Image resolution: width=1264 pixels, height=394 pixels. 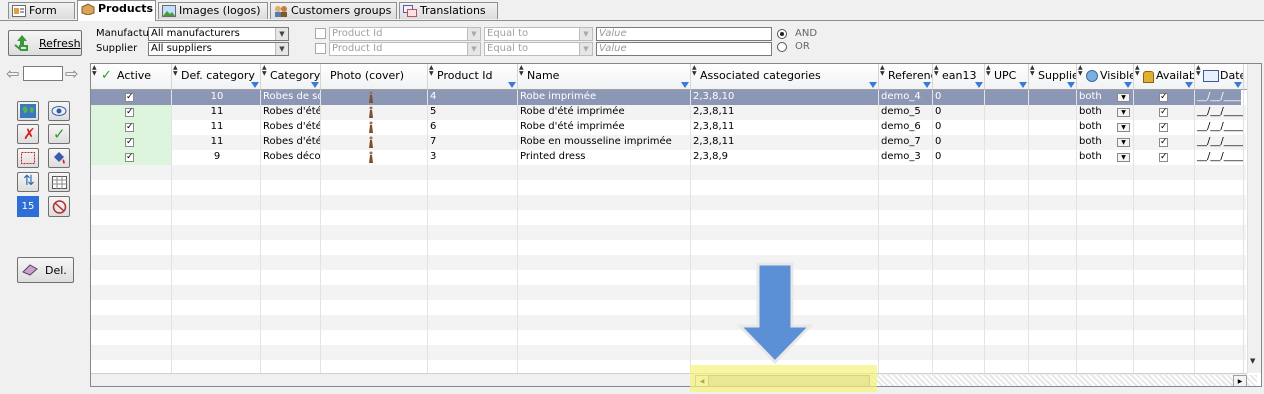 What do you see at coordinates (684, 34) in the screenshot?
I see `filter-1-value-input: Value` at bounding box center [684, 34].